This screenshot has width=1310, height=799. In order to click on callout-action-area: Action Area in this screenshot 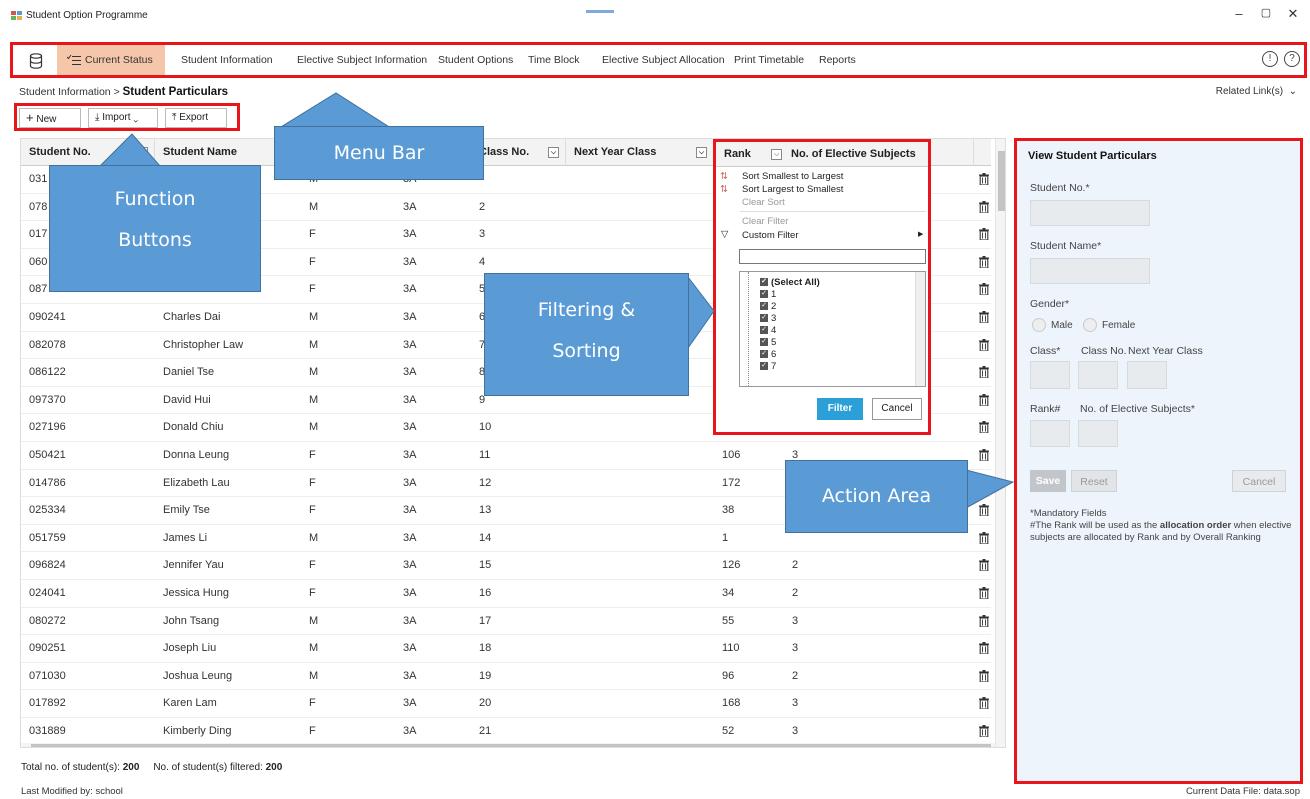, I will do `click(876, 496)`.